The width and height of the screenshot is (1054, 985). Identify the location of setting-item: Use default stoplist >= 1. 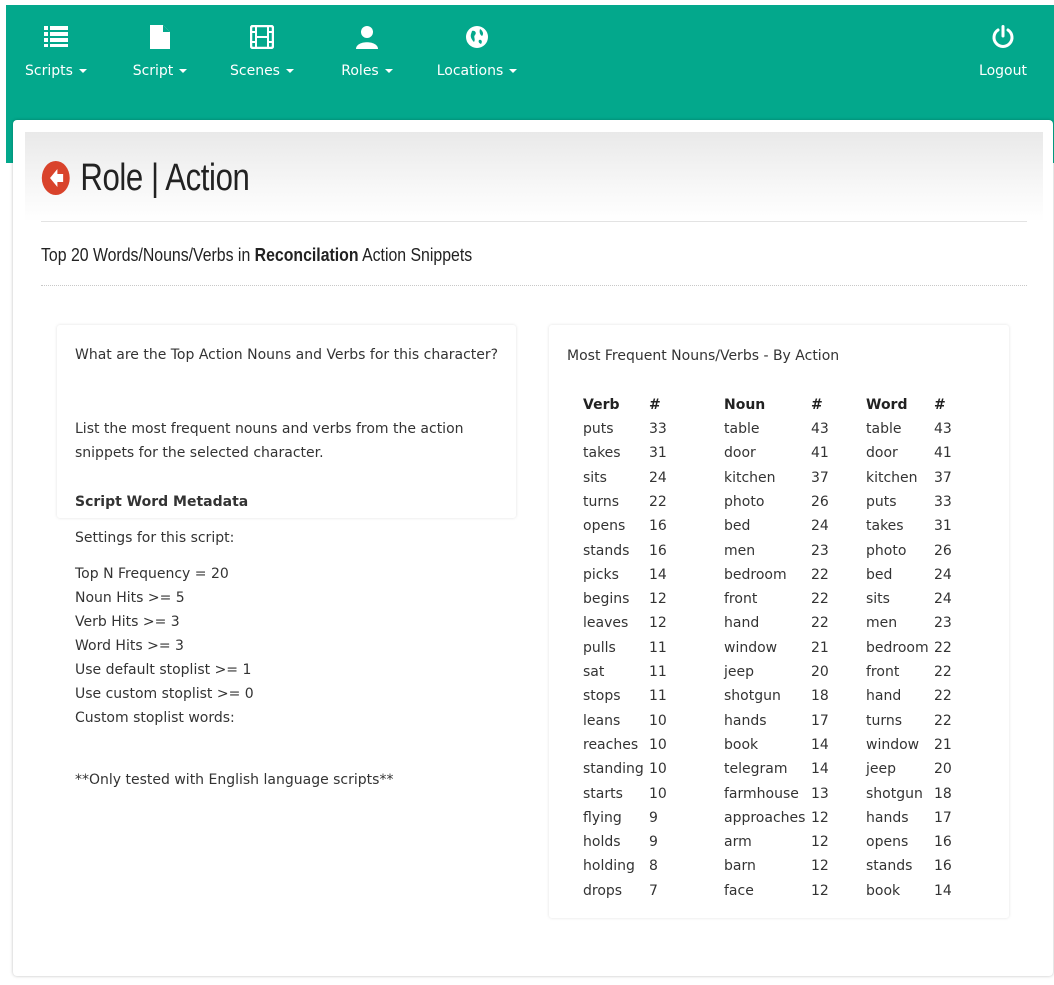
(163, 670).